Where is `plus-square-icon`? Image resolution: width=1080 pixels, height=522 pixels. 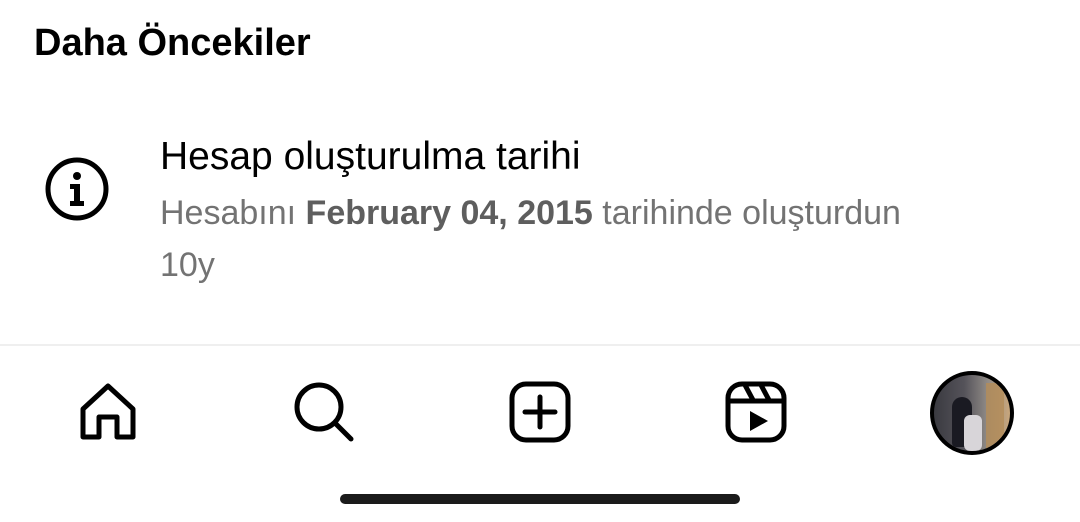 plus-square-icon is located at coordinates (540, 412).